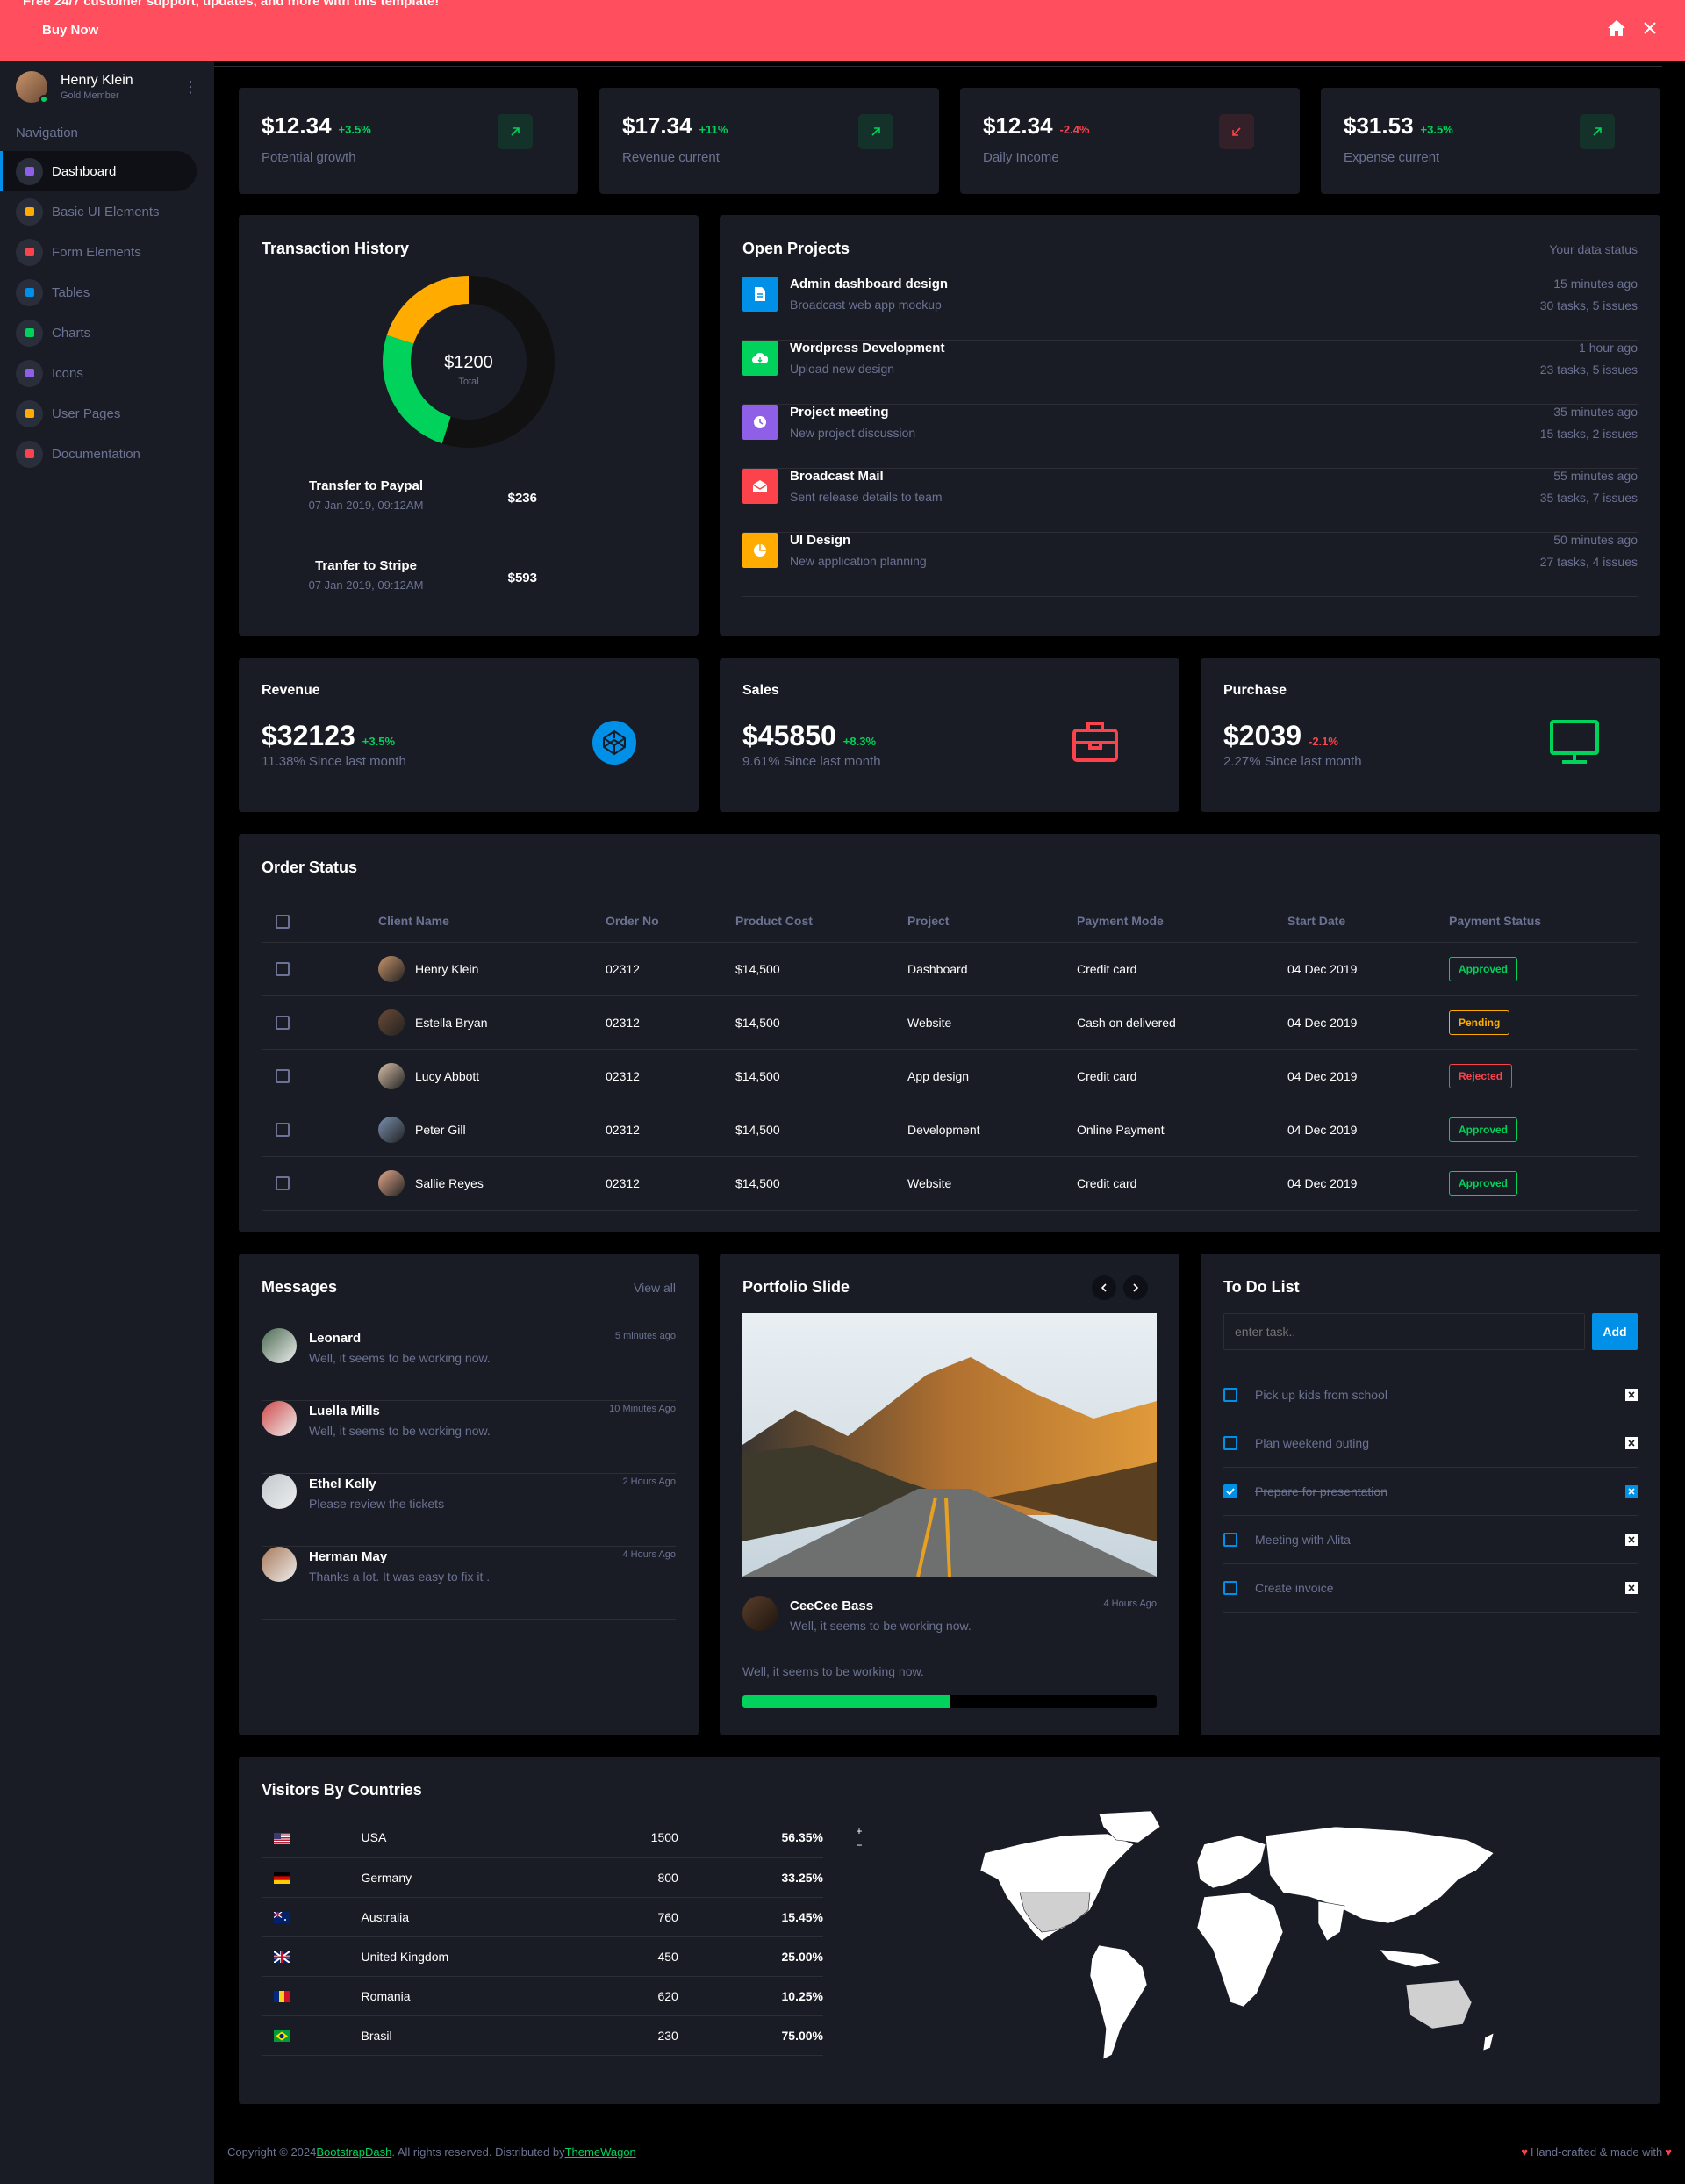 Image resolution: width=1685 pixels, height=2184 pixels. What do you see at coordinates (859, 1831) in the screenshot?
I see `zoom-in-button: +` at bounding box center [859, 1831].